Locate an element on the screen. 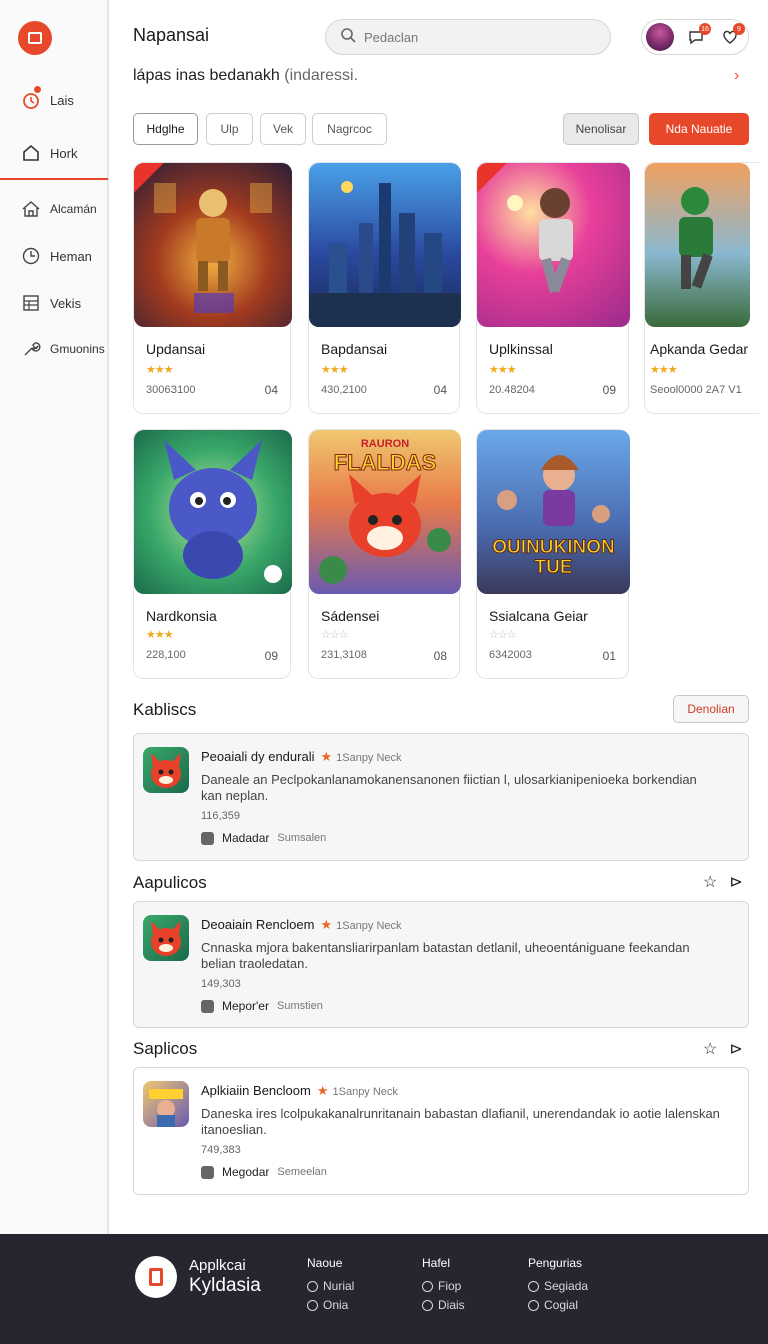 Image resolution: width=768 pixels, height=1344 pixels. grid-icon is located at coordinates (31, 303).